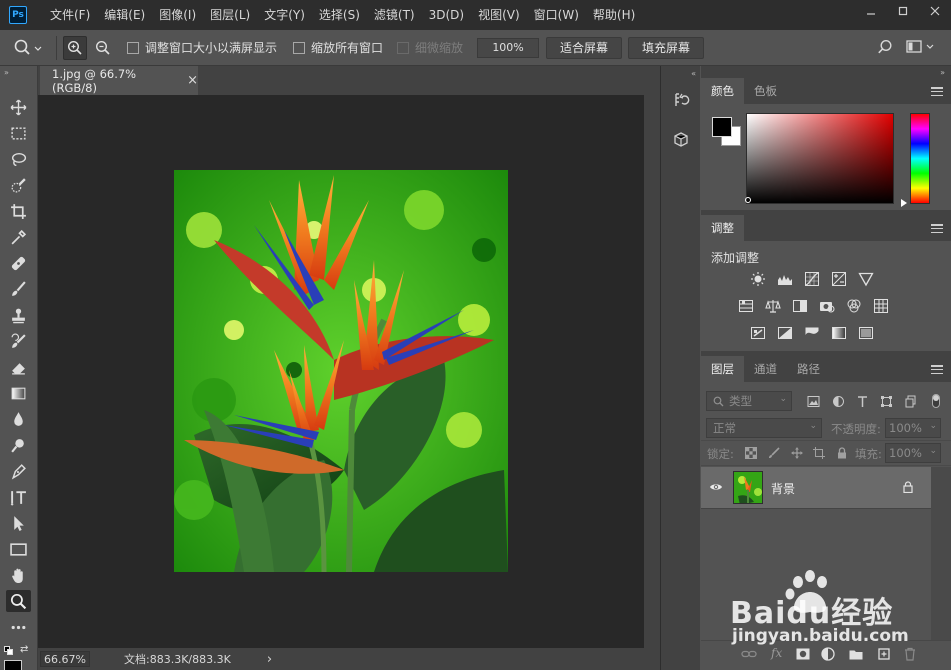 The image size is (951, 670). Describe the element at coordinates (813, 401) in the screenshot. I see `filter-pixel-icon` at that location.